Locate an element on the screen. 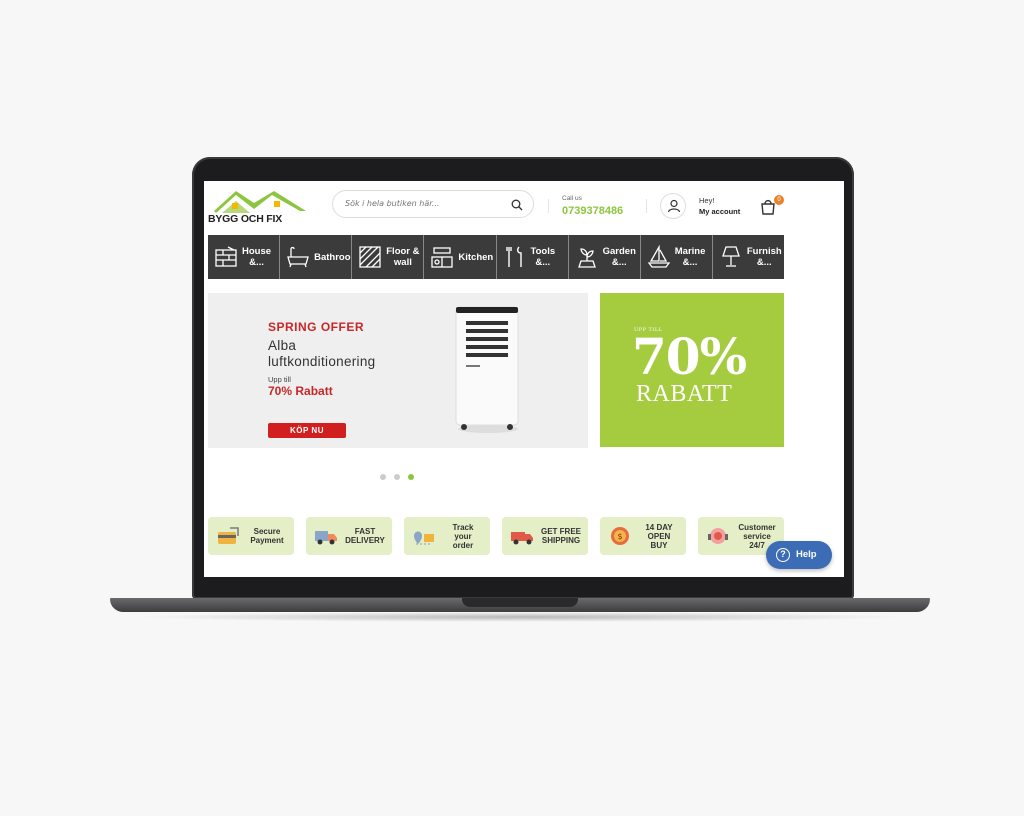 The image size is (1024, 816). laptop-shadow is located at coordinates (520, 617).